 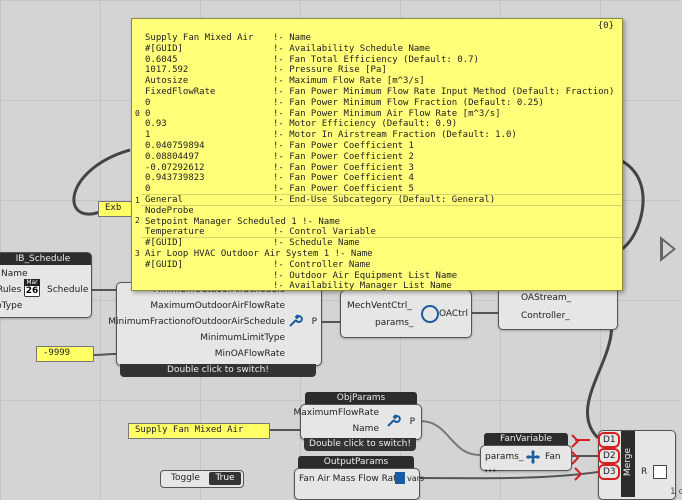 What do you see at coordinates (322, 264) in the screenshot?
I see `tooltip-row-description: !- Controller Name` at bounding box center [322, 264].